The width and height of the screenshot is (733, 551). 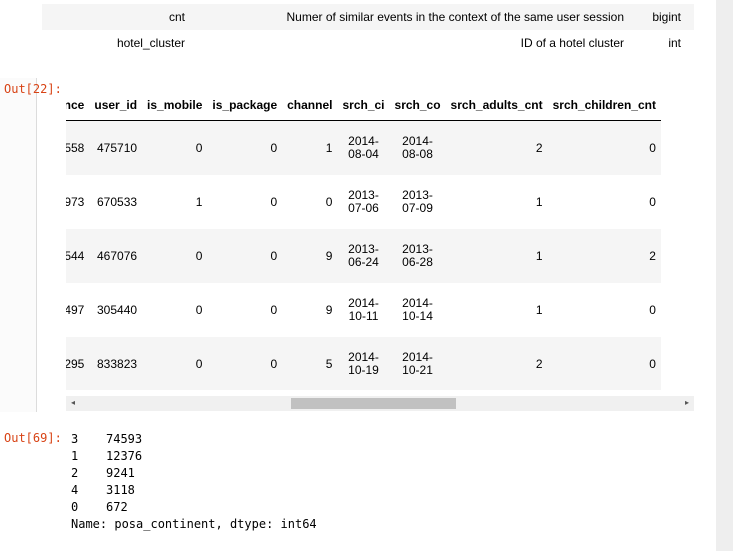 I want to click on column-header: ance, so click(x=78, y=105).